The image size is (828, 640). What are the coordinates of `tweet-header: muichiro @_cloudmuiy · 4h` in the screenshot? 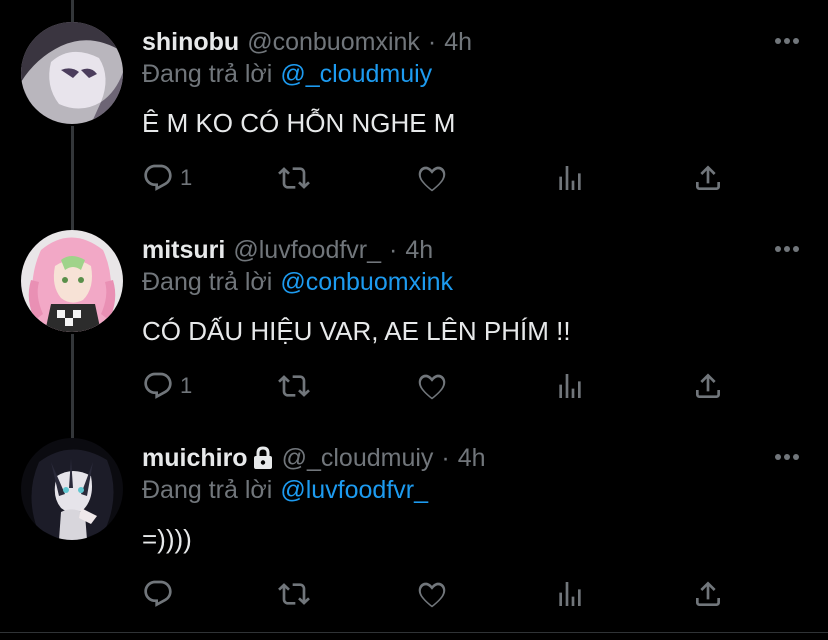 It's located at (314, 458).